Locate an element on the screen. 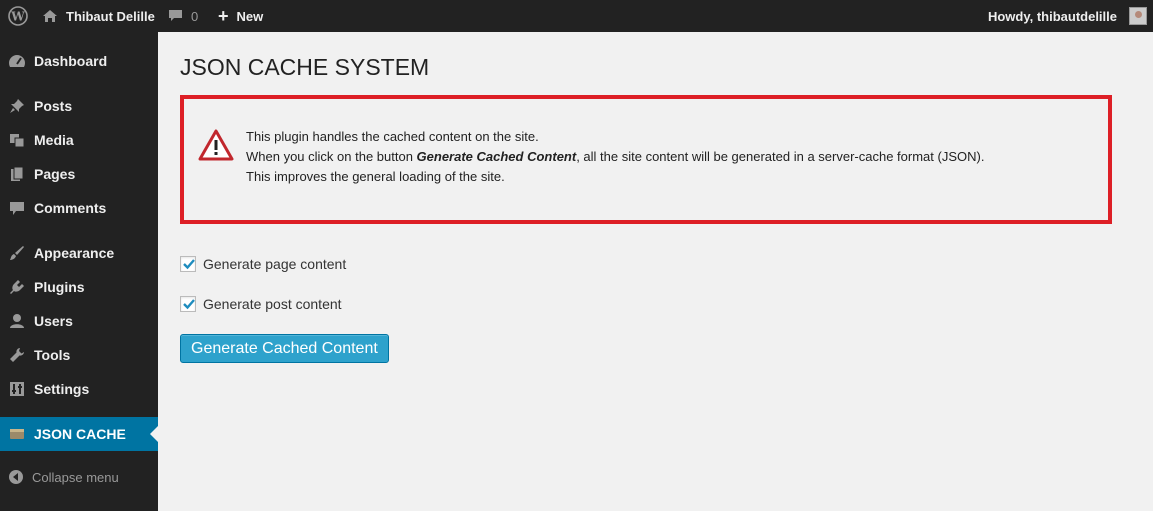 The image size is (1153, 511). sidebar-item-label: Pages is located at coordinates (55, 174).